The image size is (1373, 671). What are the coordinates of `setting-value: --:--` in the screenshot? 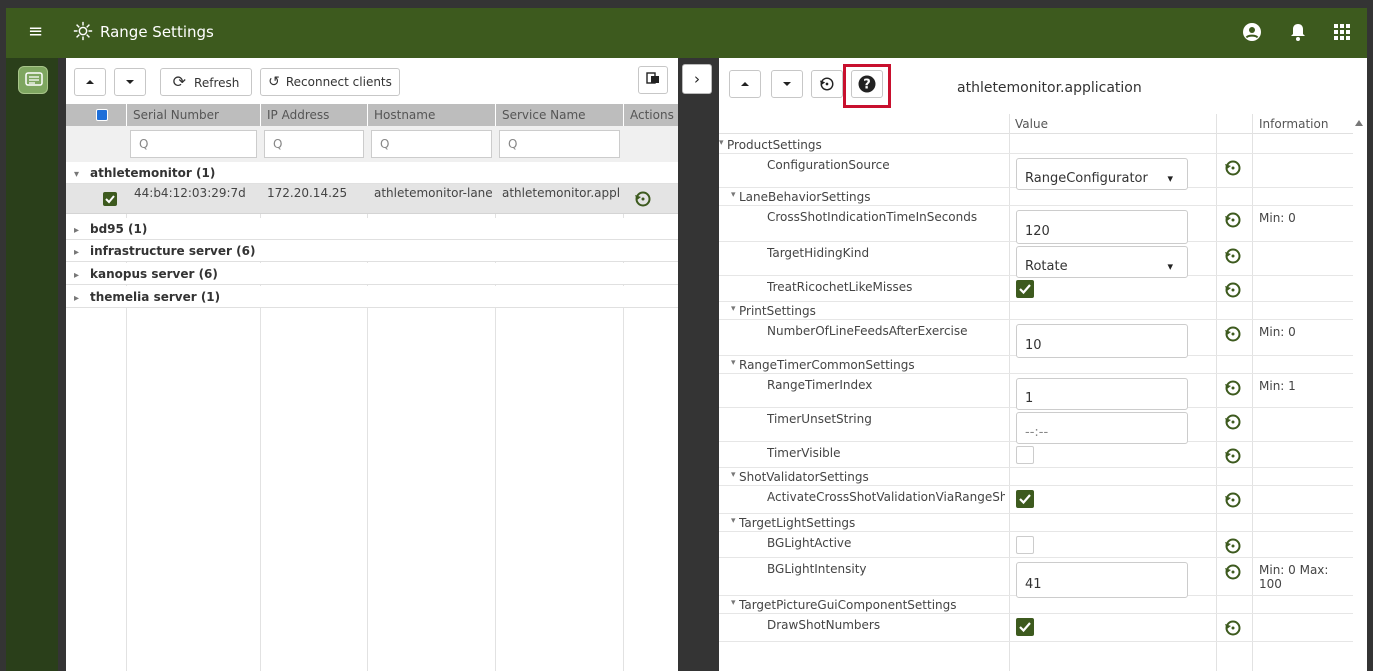 It's located at (1037, 432).